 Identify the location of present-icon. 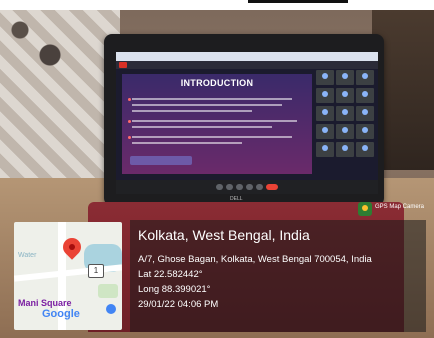
(249, 187).